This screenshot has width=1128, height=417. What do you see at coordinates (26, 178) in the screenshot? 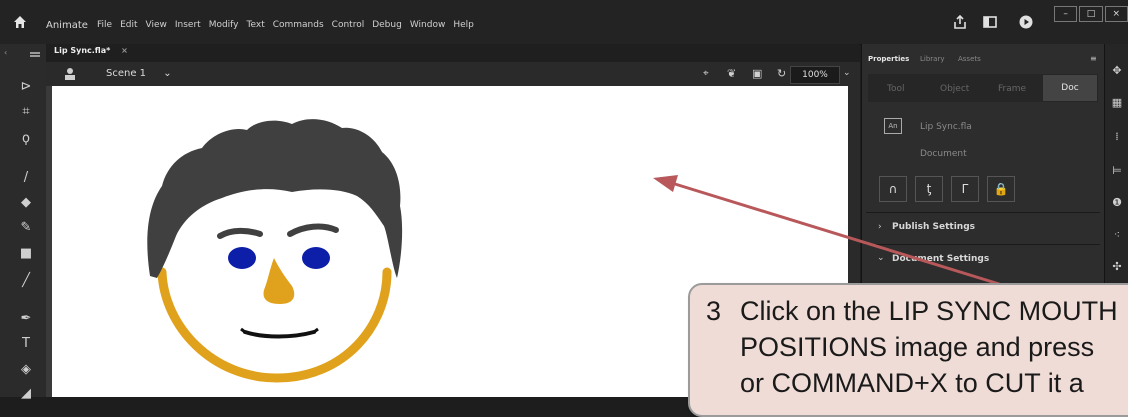
I see `pencil-tool-icon: /` at bounding box center [26, 178].